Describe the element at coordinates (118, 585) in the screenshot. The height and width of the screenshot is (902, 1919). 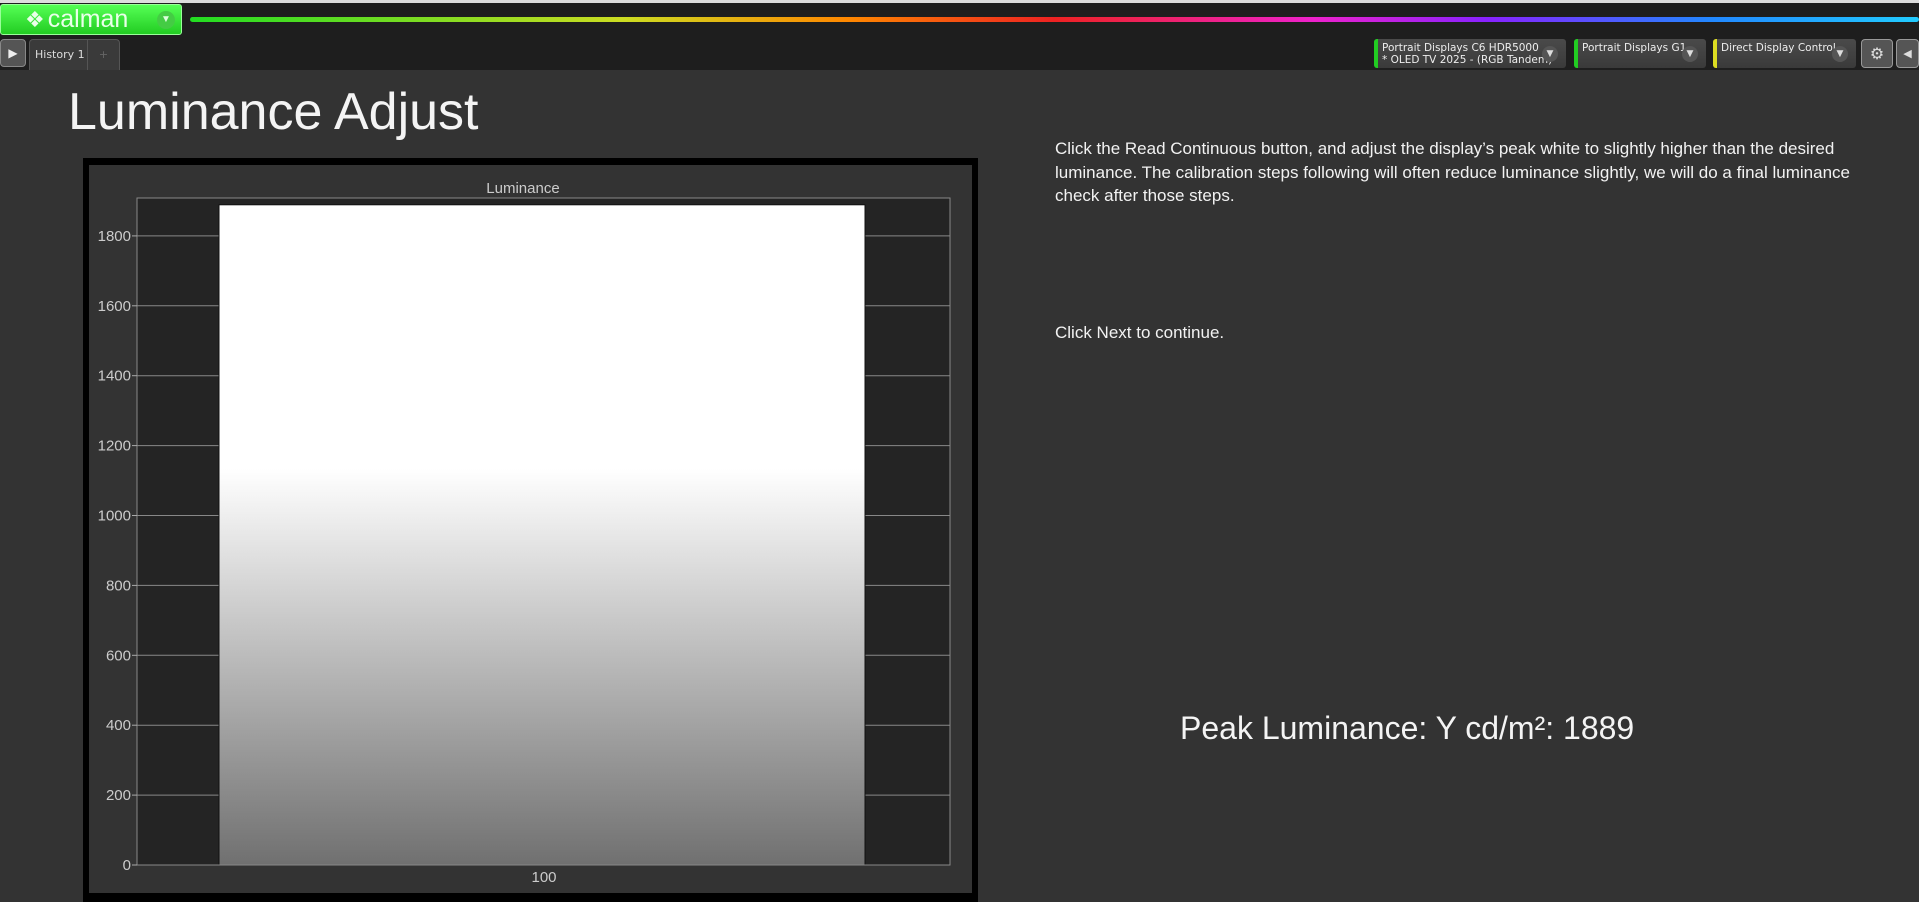
I see `y-tick-label: 800` at that location.